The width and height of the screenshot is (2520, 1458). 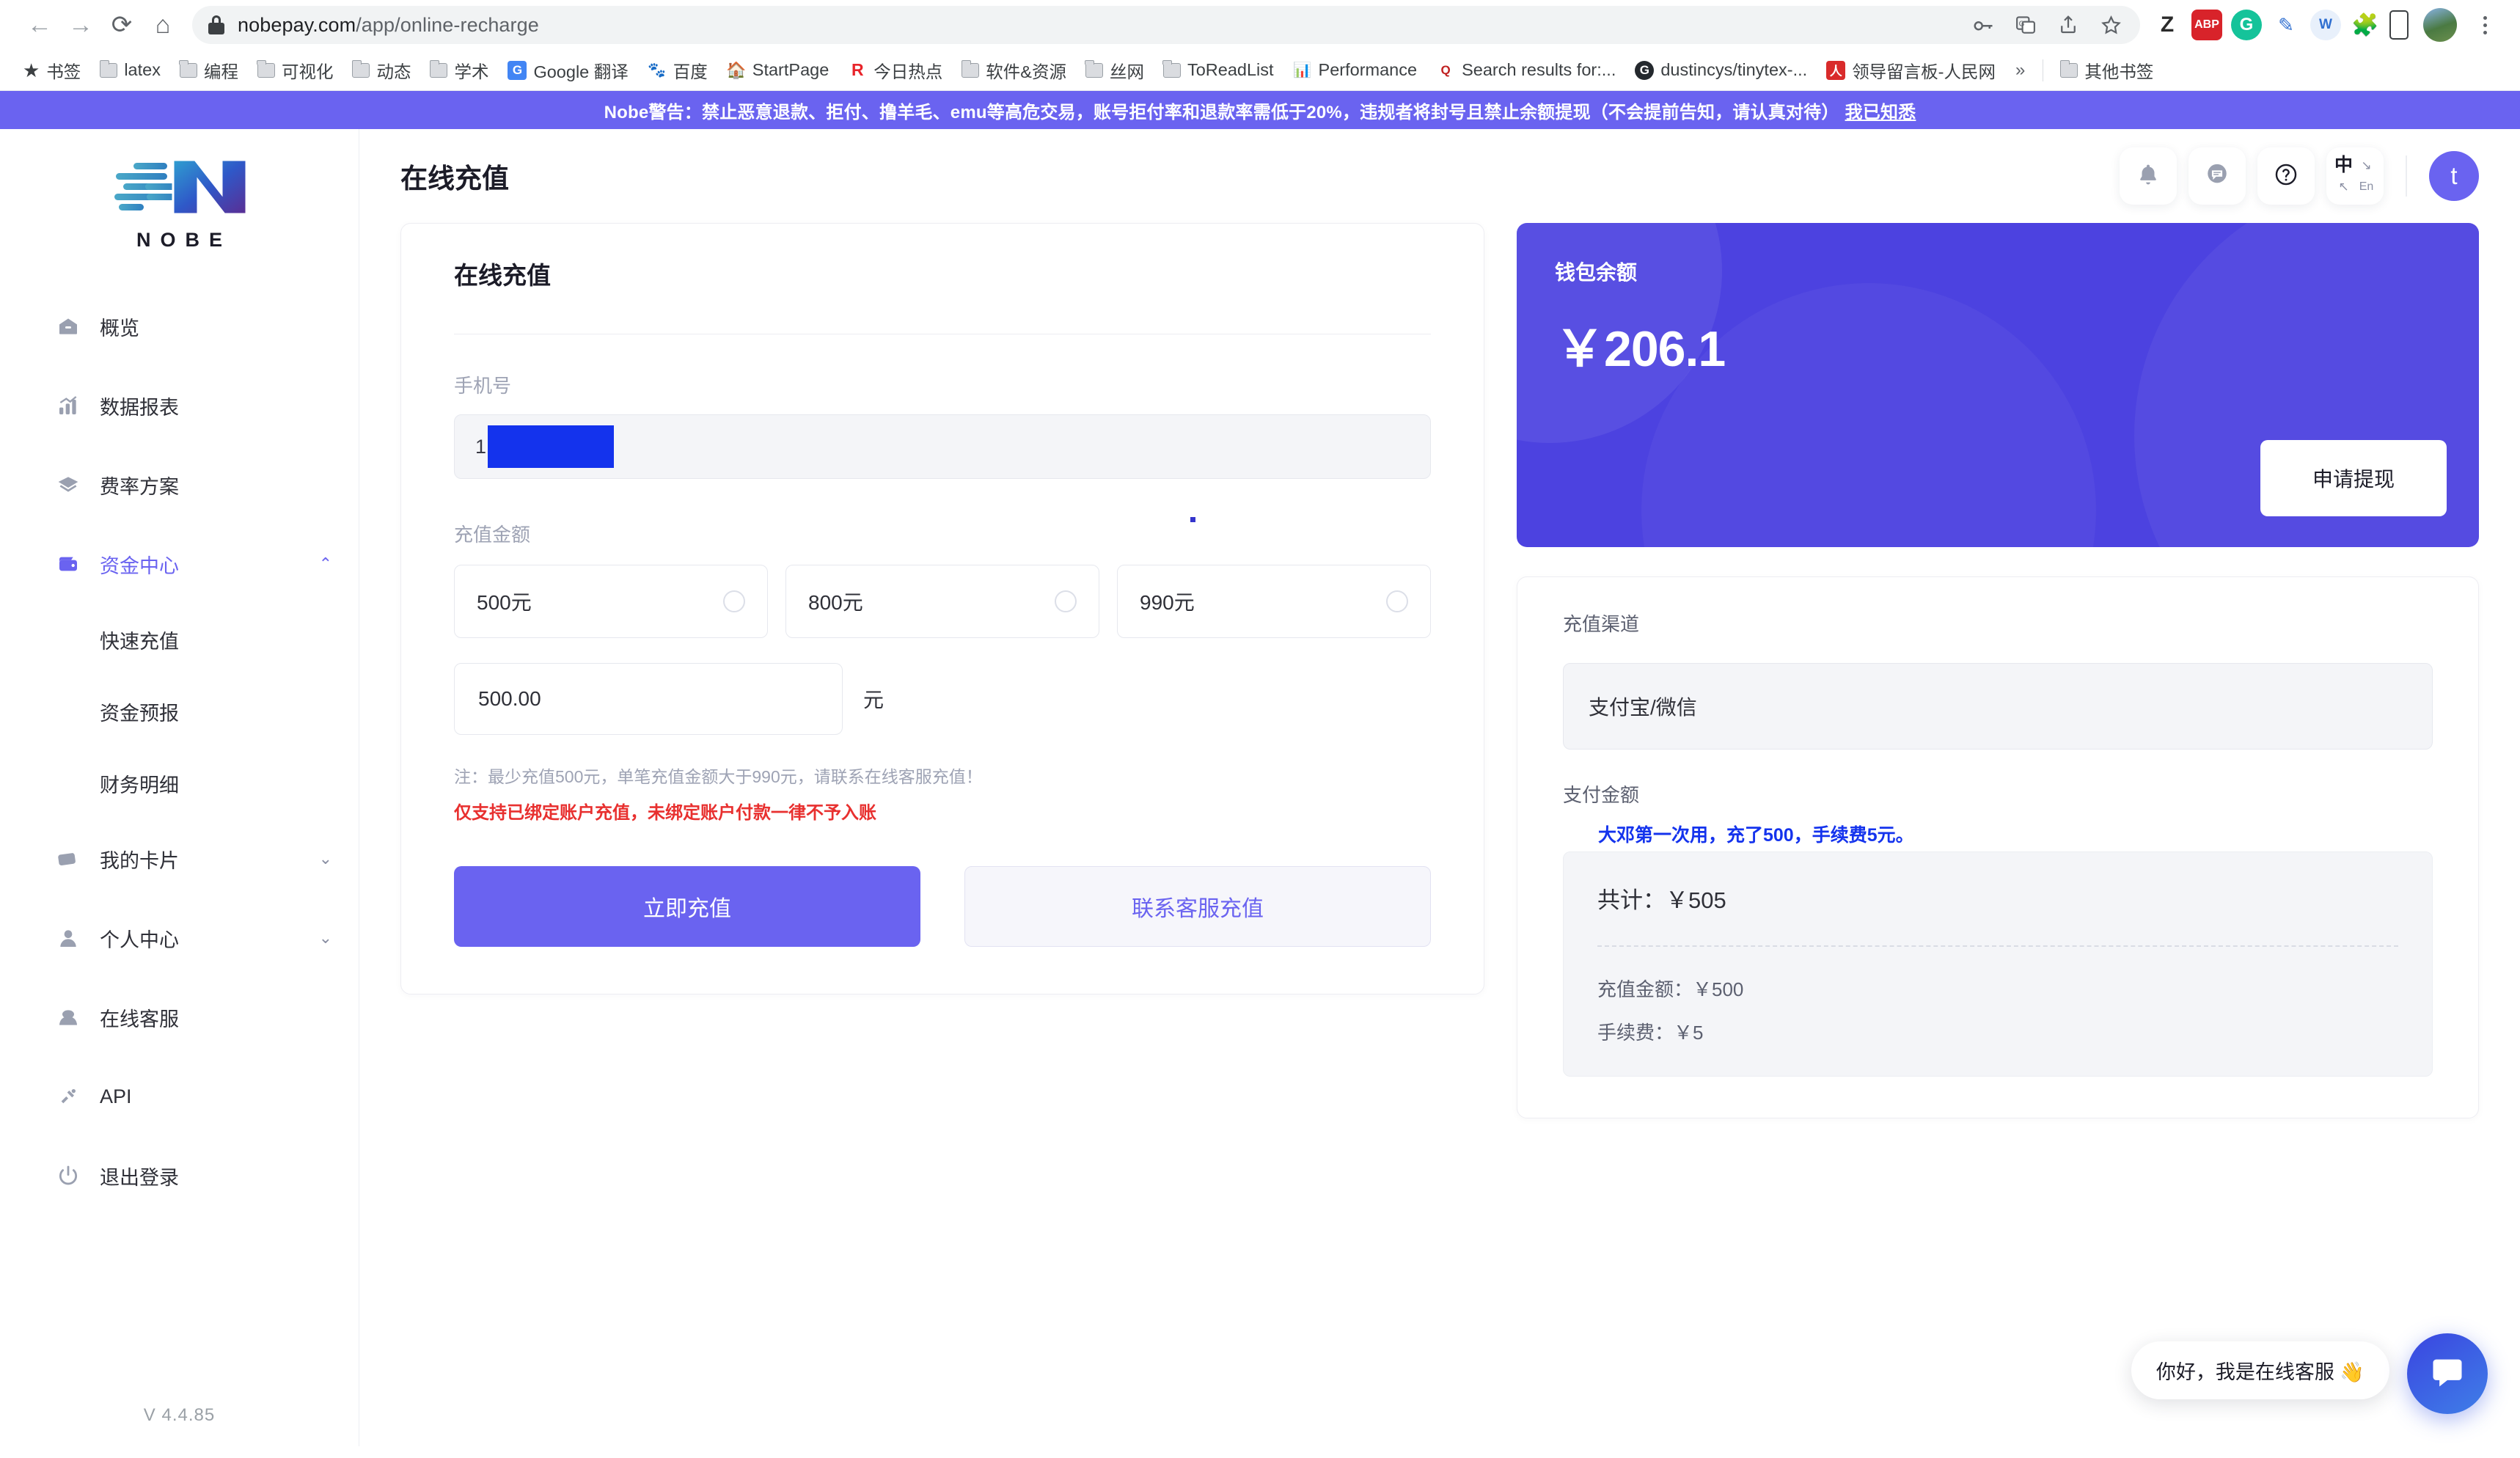 What do you see at coordinates (68, 1017) in the screenshot?
I see `headset-icon` at bounding box center [68, 1017].